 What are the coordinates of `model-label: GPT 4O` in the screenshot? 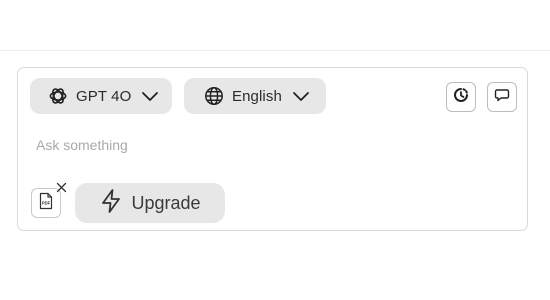 It's located at (104, 96).